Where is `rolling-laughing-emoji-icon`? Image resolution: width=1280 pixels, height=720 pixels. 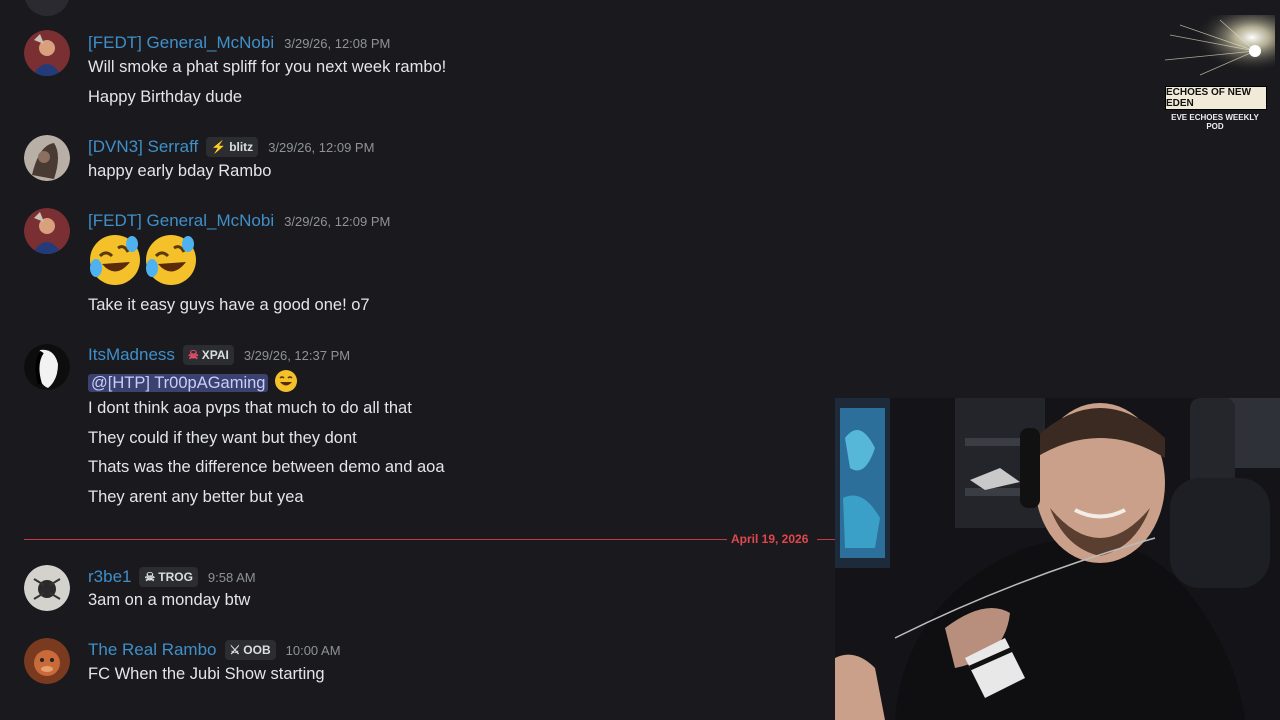 rolling-laughing-emoji-icon is located at coordinates (143, 260).